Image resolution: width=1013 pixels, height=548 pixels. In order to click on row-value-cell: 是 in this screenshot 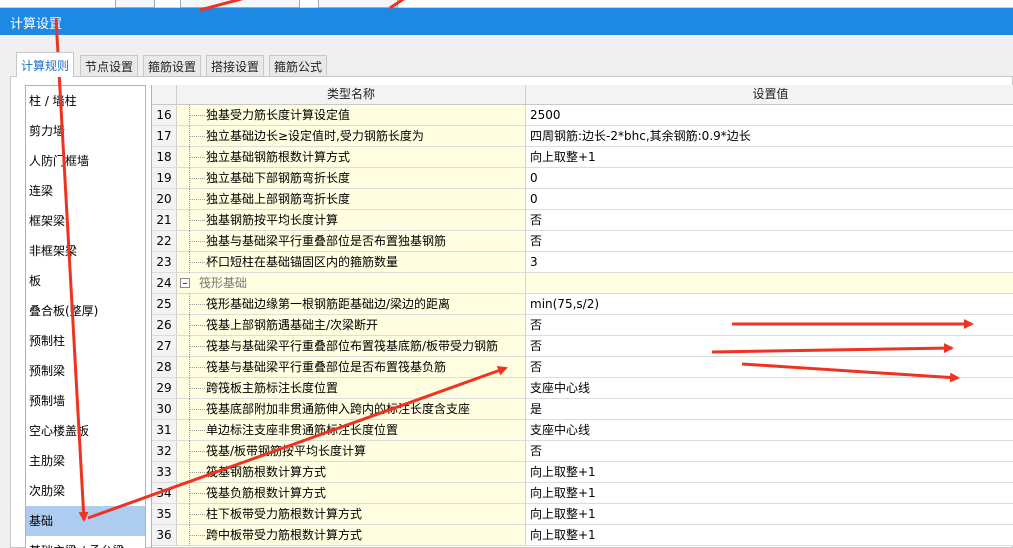, I will do `click(769, 409)`.